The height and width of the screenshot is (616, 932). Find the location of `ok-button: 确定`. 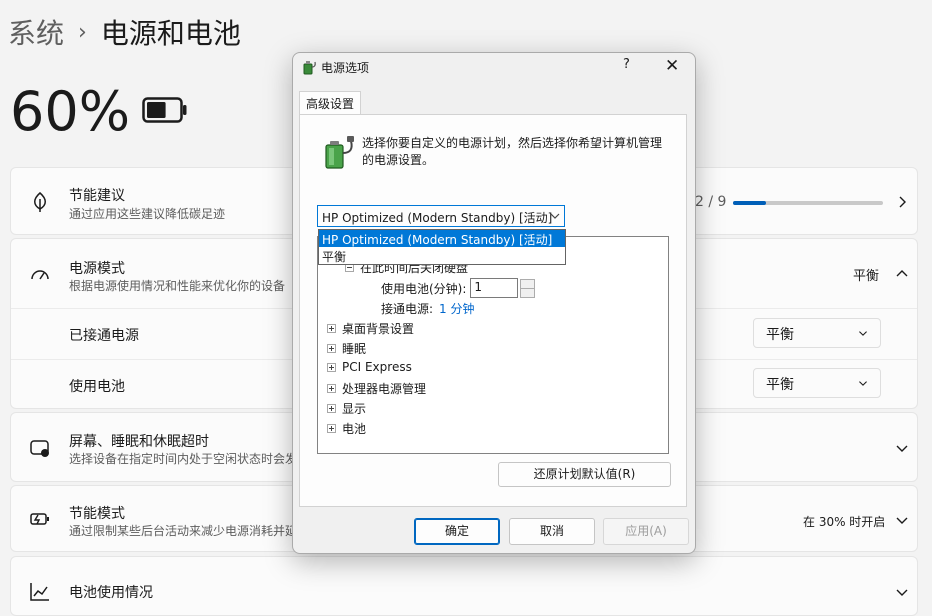

ok-button: 确定 is located at coordinates (457, 531).